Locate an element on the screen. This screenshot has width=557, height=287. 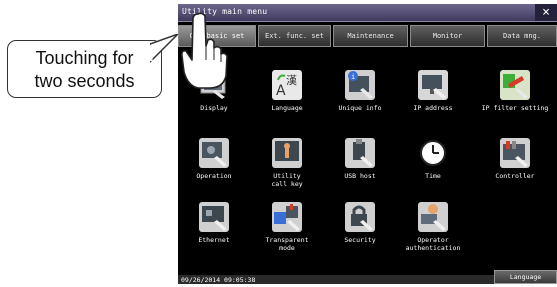
menu-item-ethernet: Ethernet is located at coordinates (214, 223).